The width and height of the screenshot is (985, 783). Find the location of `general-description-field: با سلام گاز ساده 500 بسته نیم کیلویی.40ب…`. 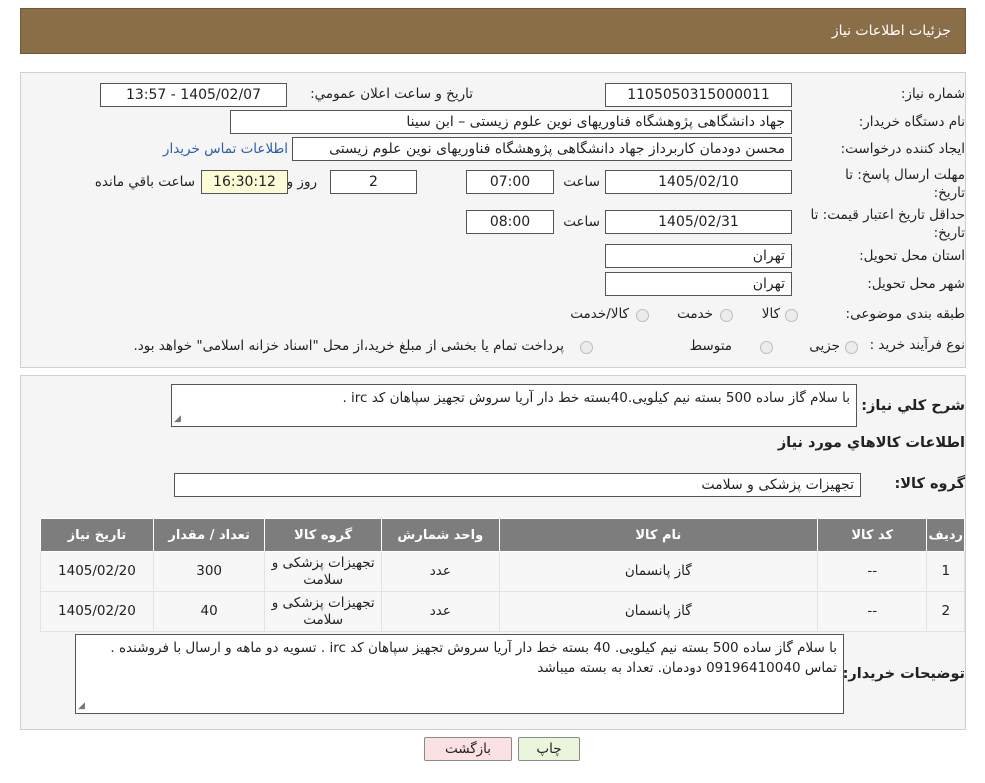

general-description-field: با سلام گاز ساده 500 بسته نیم کیلویی.40ب… is located at coordinates (514, 405).